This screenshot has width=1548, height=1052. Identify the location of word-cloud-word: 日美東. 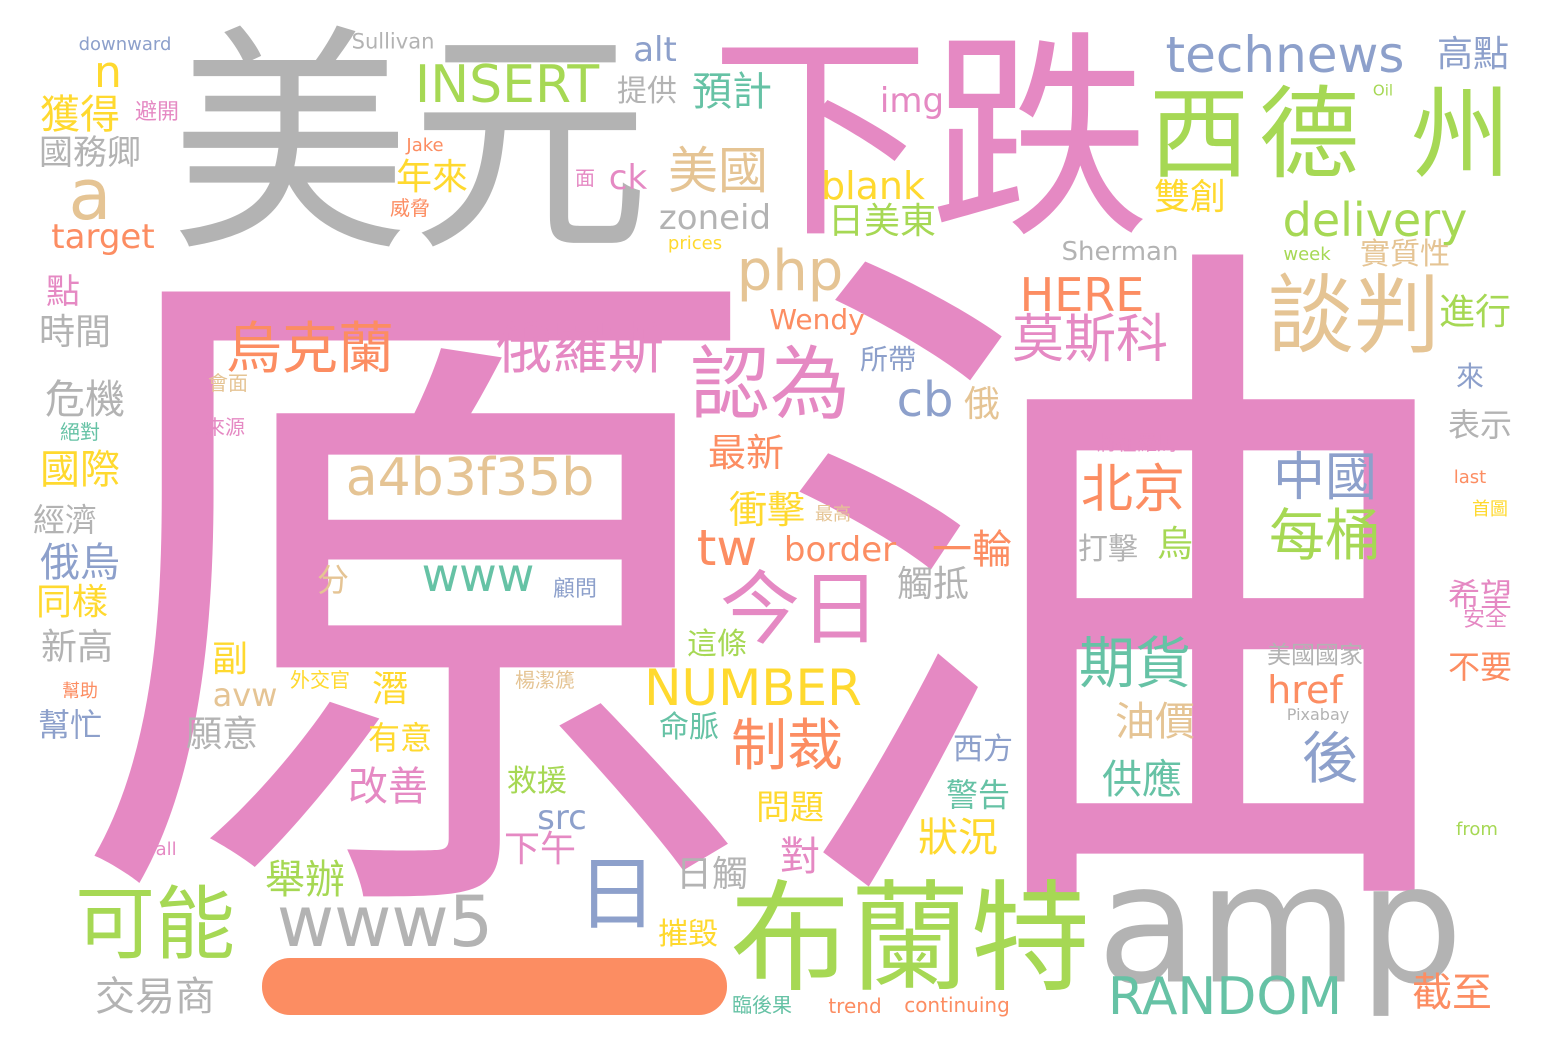
(882, 221).